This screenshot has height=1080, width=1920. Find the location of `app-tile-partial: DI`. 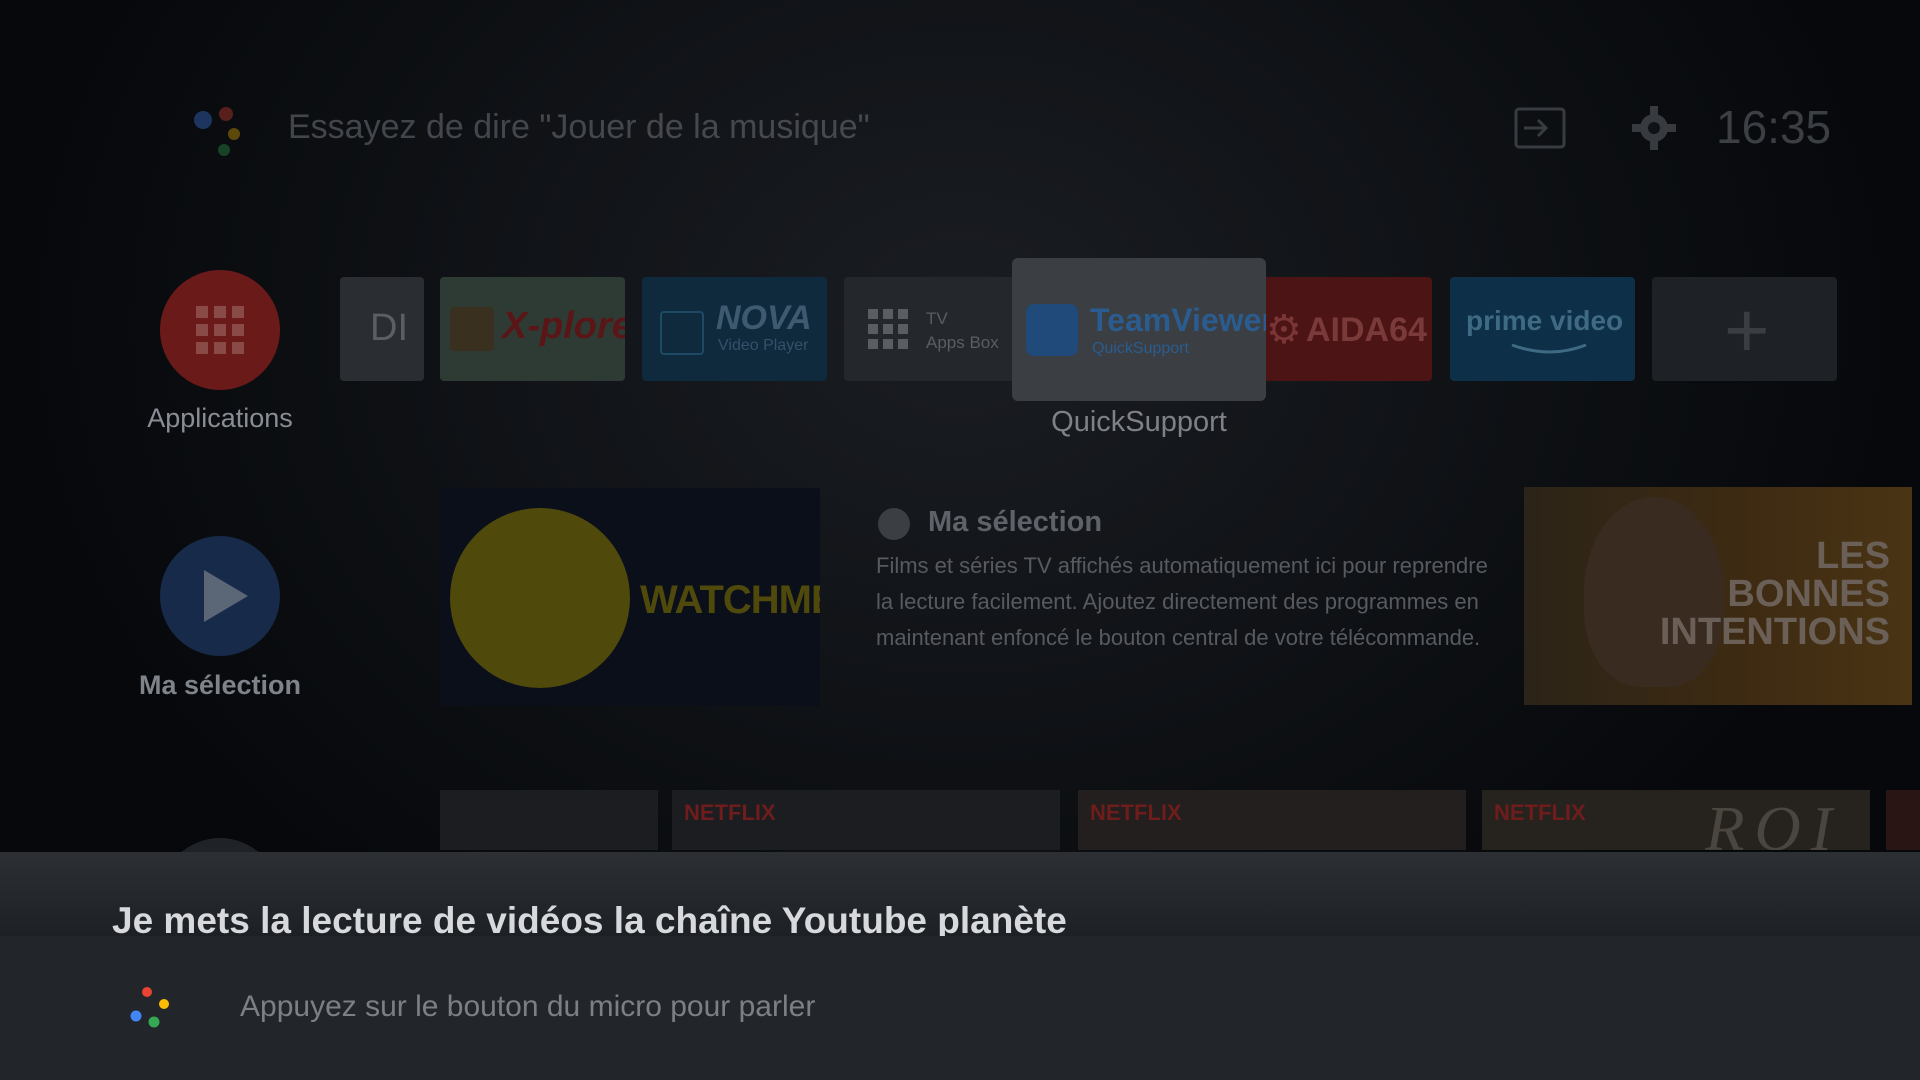

app-tile-partial: DI is located at coordinates (382, 329).